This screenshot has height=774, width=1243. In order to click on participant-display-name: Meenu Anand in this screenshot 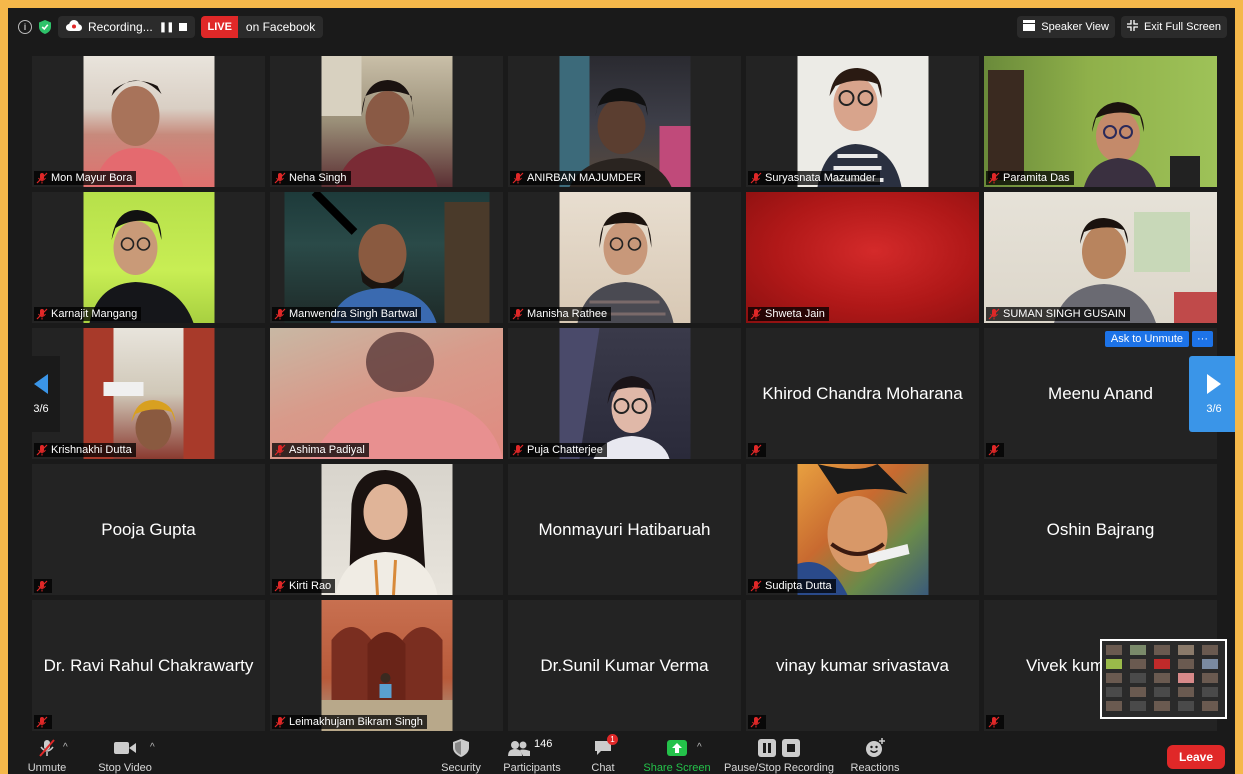, I will do `click(1100, 393)`.